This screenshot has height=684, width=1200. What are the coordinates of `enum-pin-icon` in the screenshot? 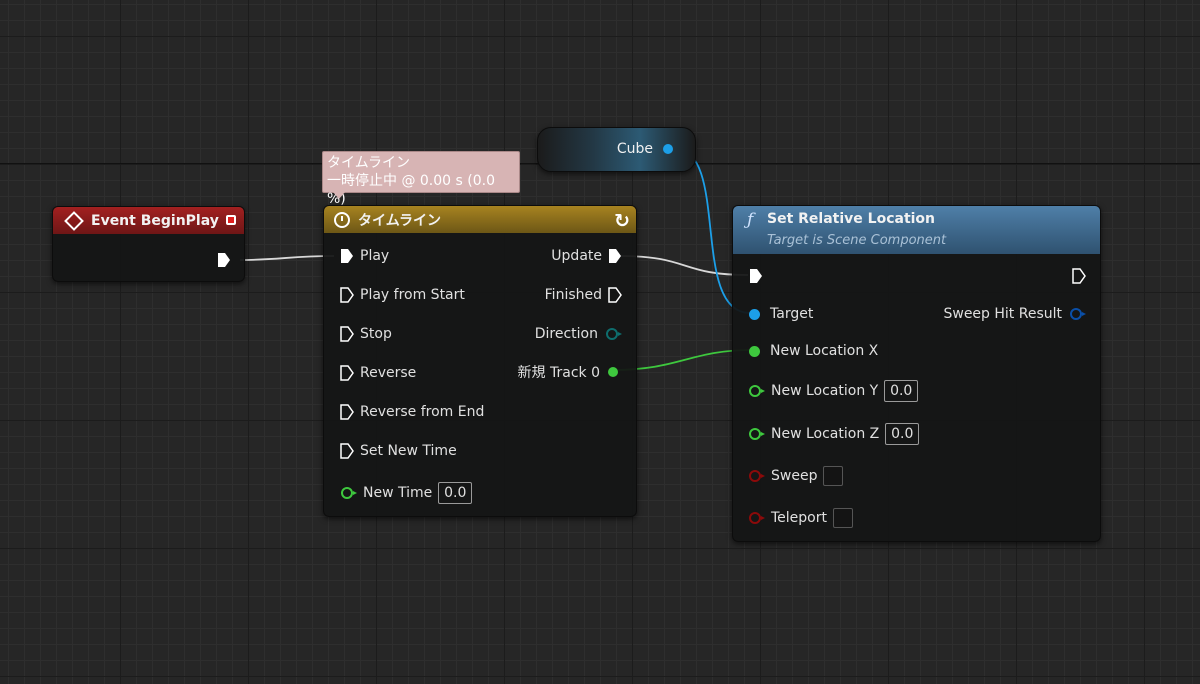 It's located at (614, 334).